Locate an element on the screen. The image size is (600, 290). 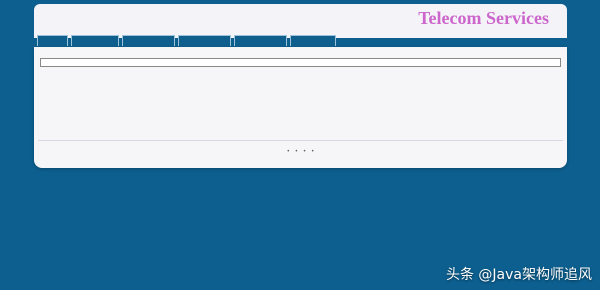
content-caption is located at coordinates (300, 62).